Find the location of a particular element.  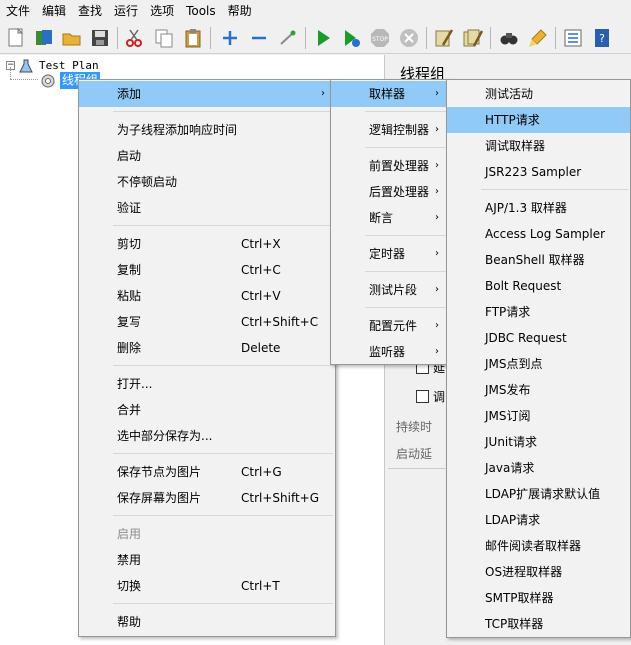

menu3-item: Access Log Sampler is located at coordinates (538, 234).